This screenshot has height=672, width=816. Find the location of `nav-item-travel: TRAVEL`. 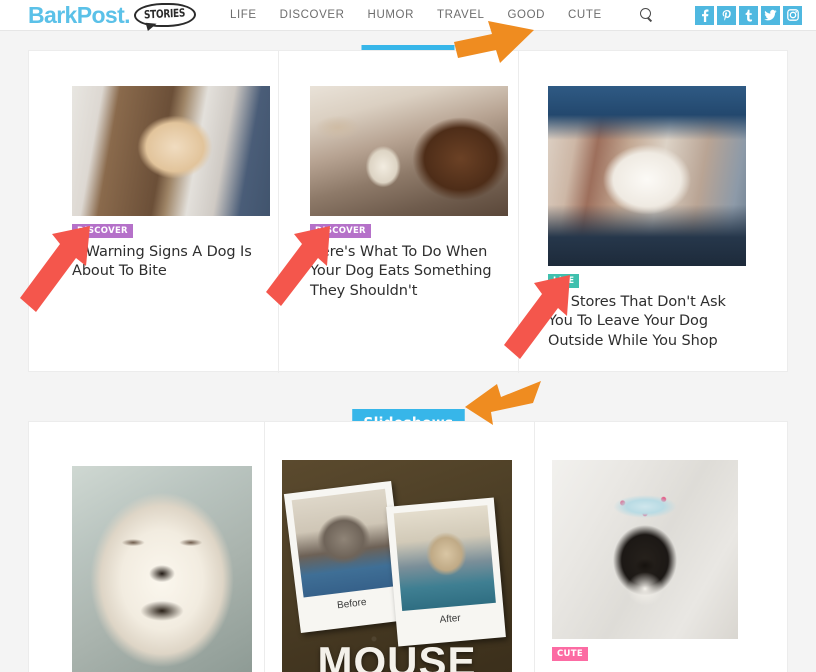

nav-item-travel: TRAVEL is located at coordinates (460, 15).